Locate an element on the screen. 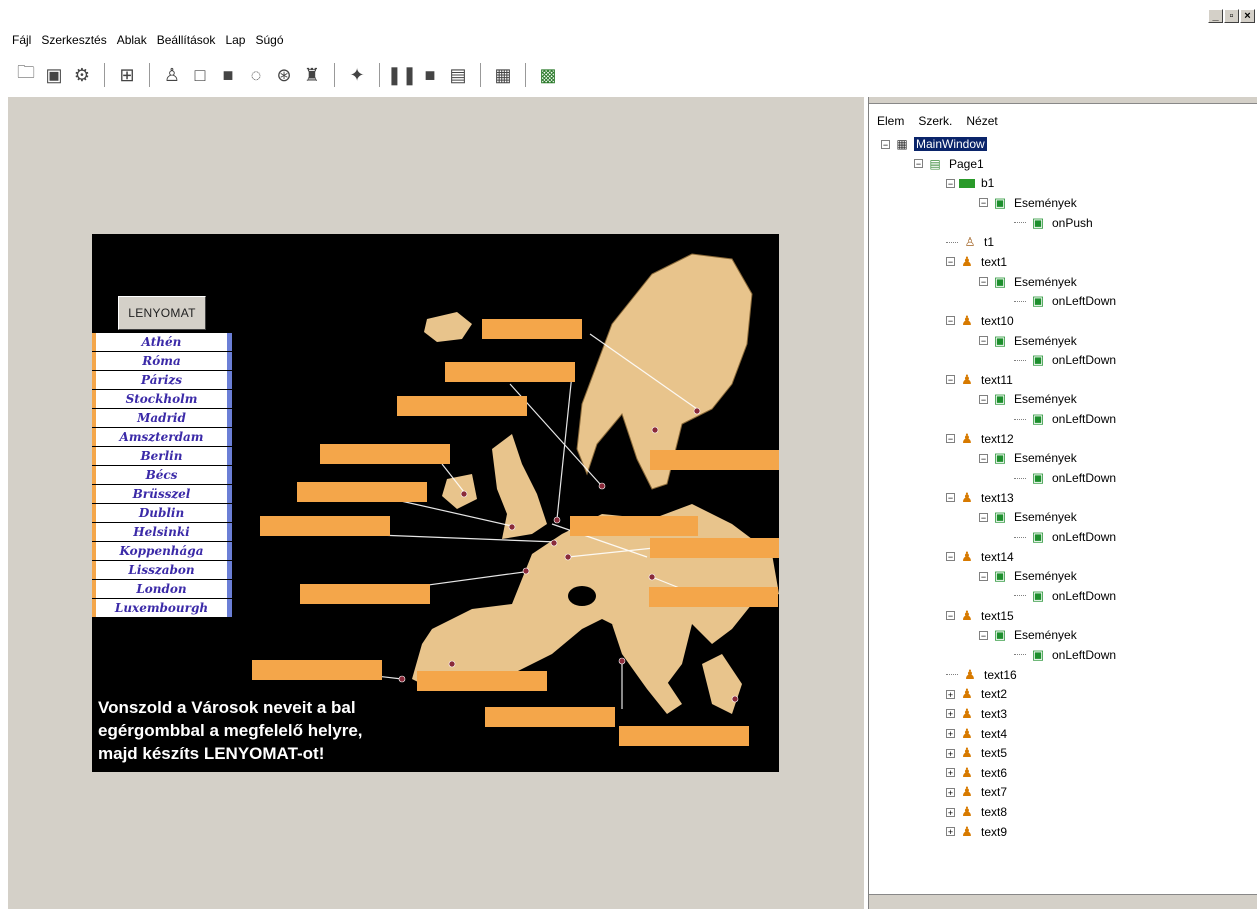  wizard-icon: ✦ is located at coordinates (357, 75).